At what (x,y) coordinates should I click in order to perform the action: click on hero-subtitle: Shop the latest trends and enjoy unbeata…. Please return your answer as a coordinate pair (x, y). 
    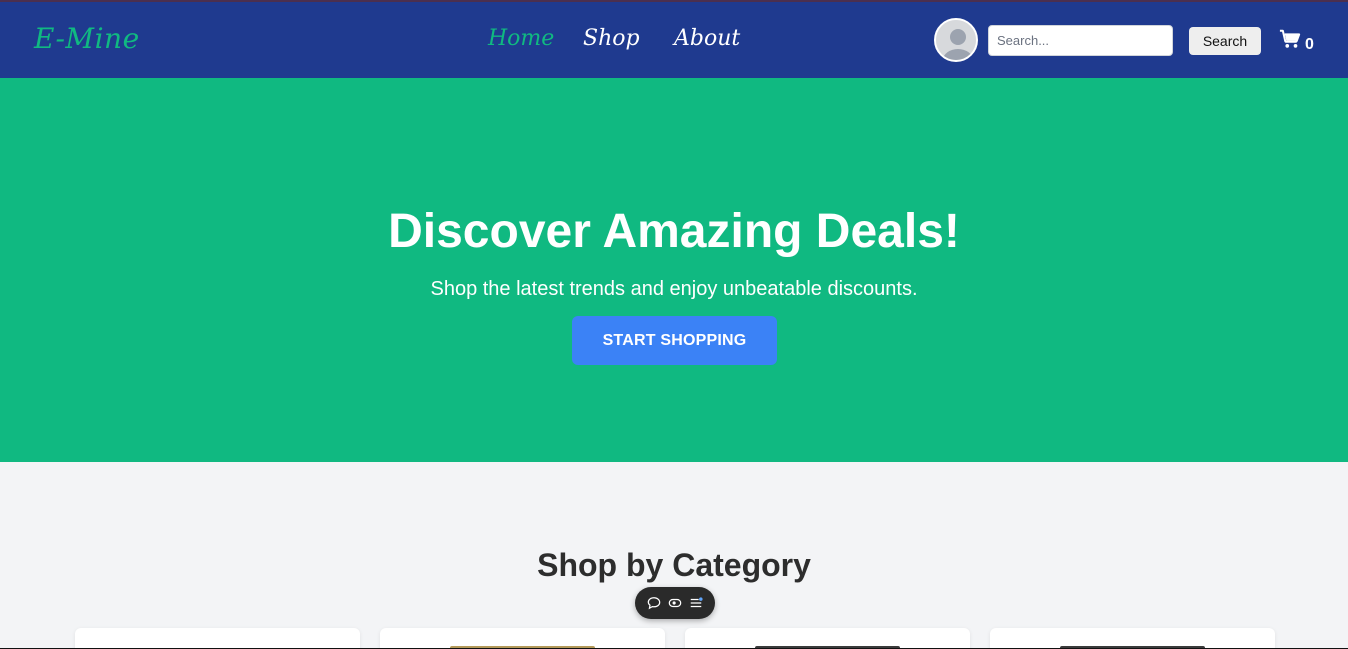
    Looking at the image, I should click on (674, 289).